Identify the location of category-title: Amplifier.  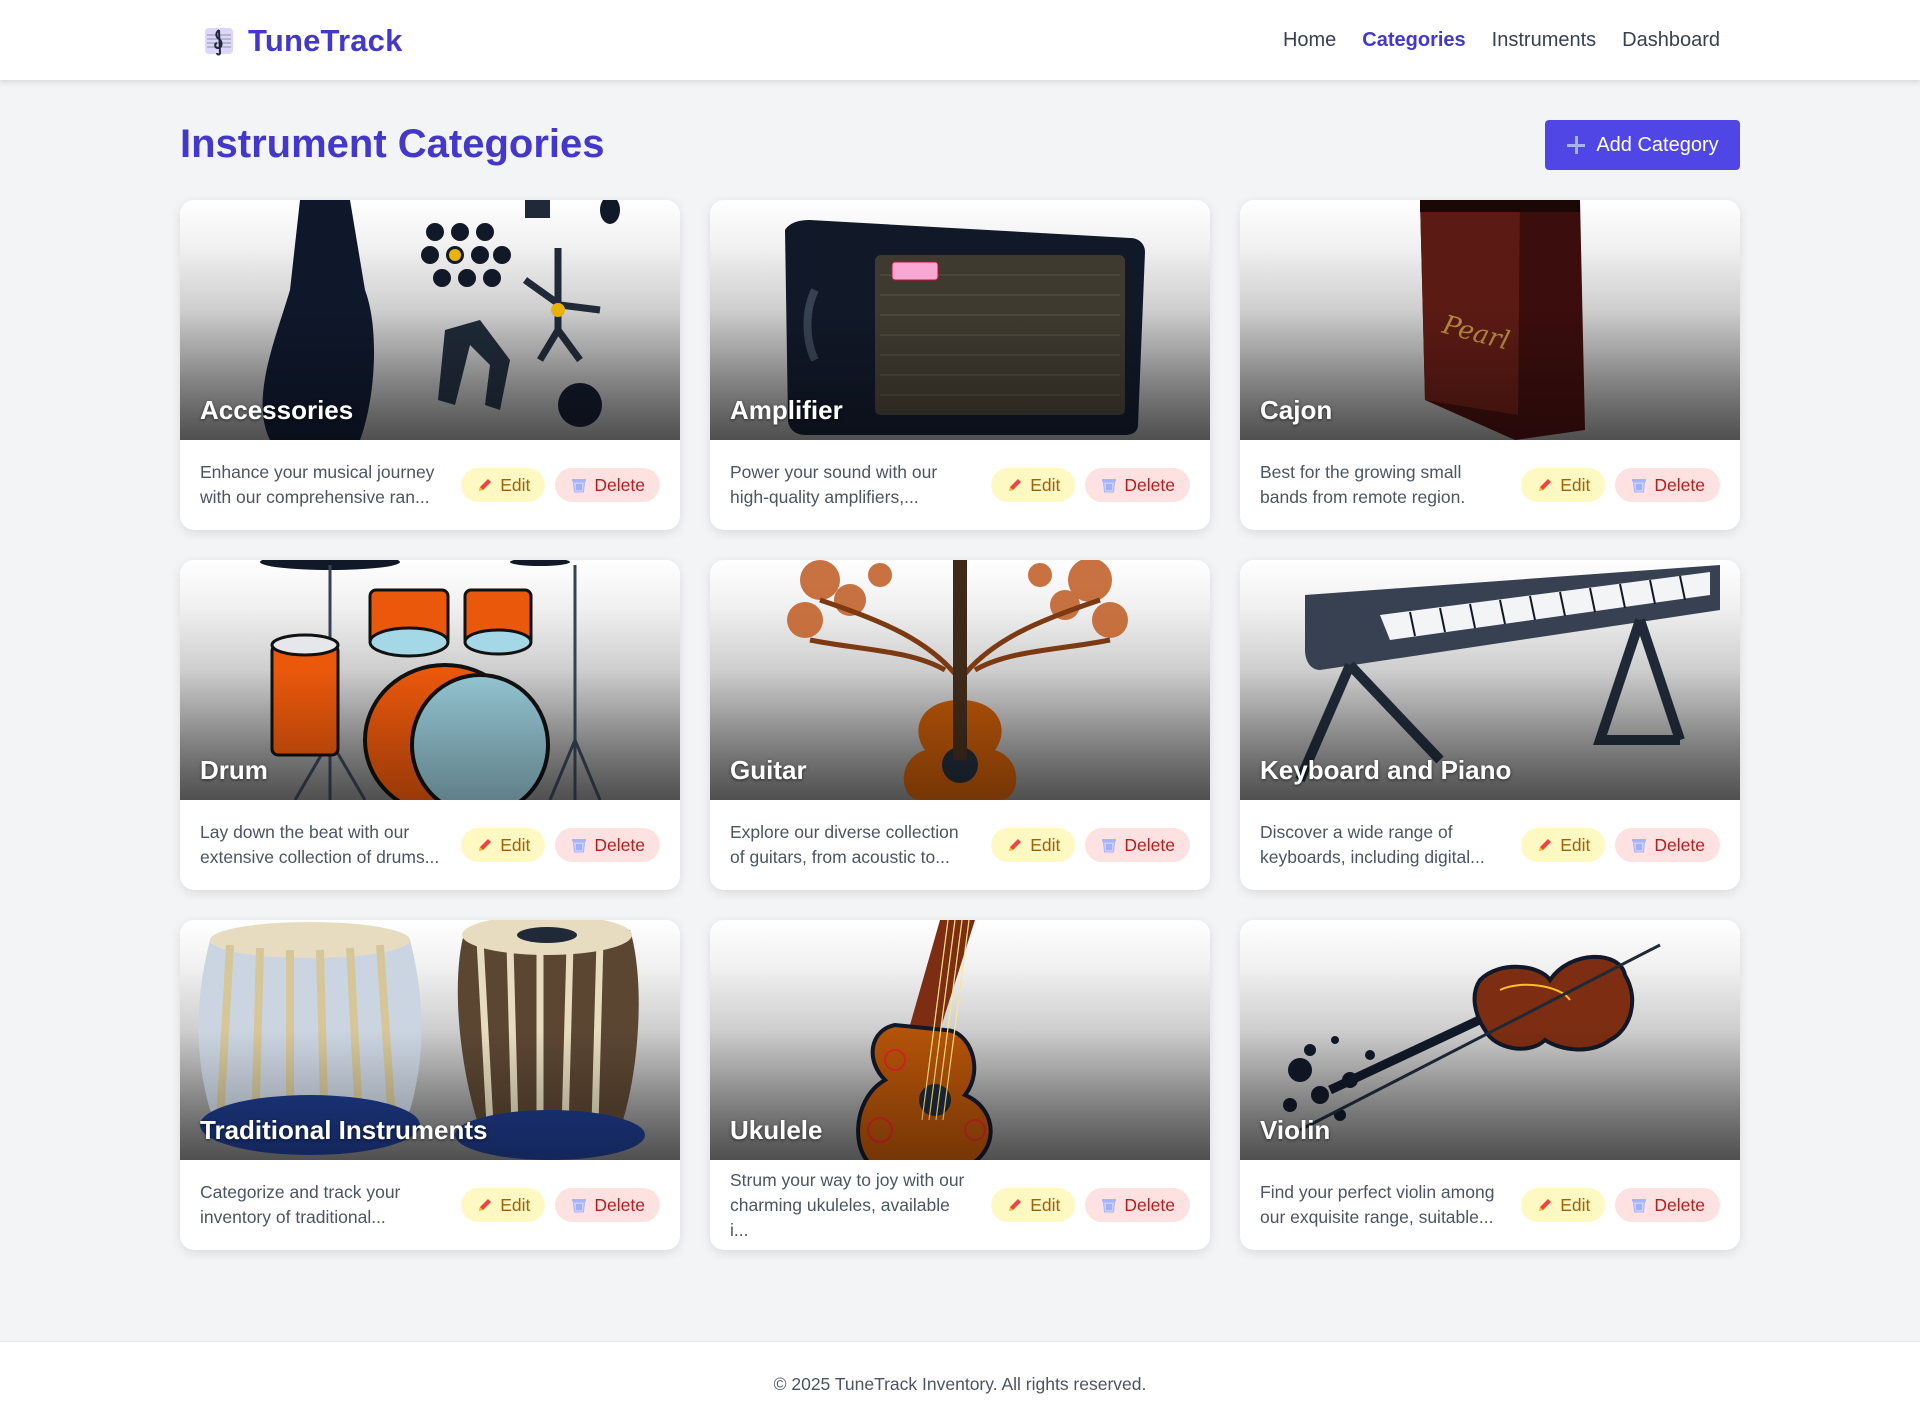
(786, 410).